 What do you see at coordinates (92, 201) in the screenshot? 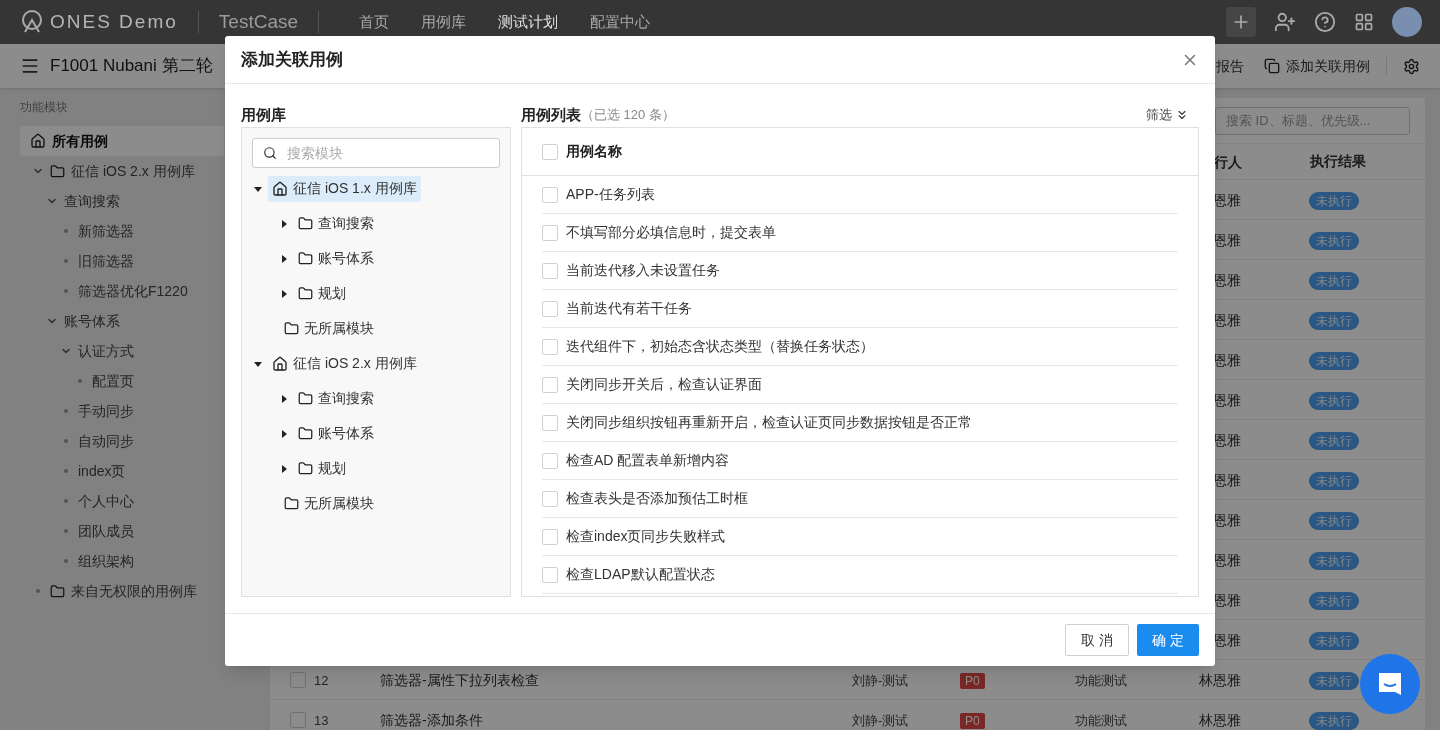
I see `module-name: 查询搜索` at bounding box center [92, 201].